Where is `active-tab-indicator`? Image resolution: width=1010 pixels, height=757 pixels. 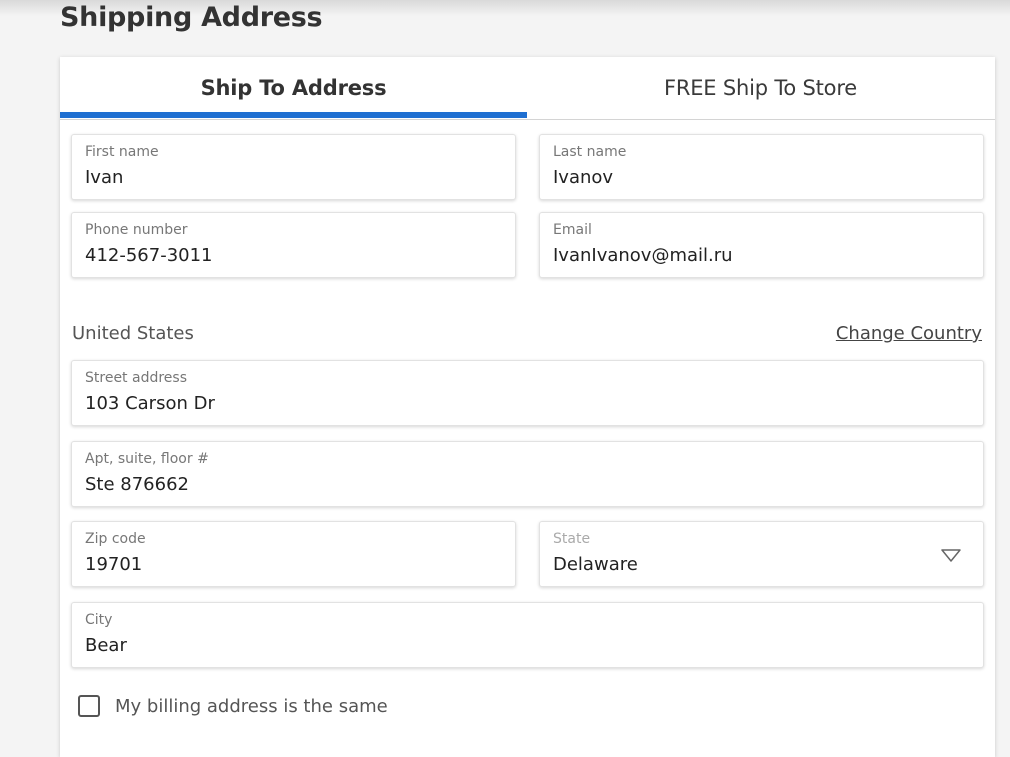
active-tab-indicator is located at coordinates (293, 115).